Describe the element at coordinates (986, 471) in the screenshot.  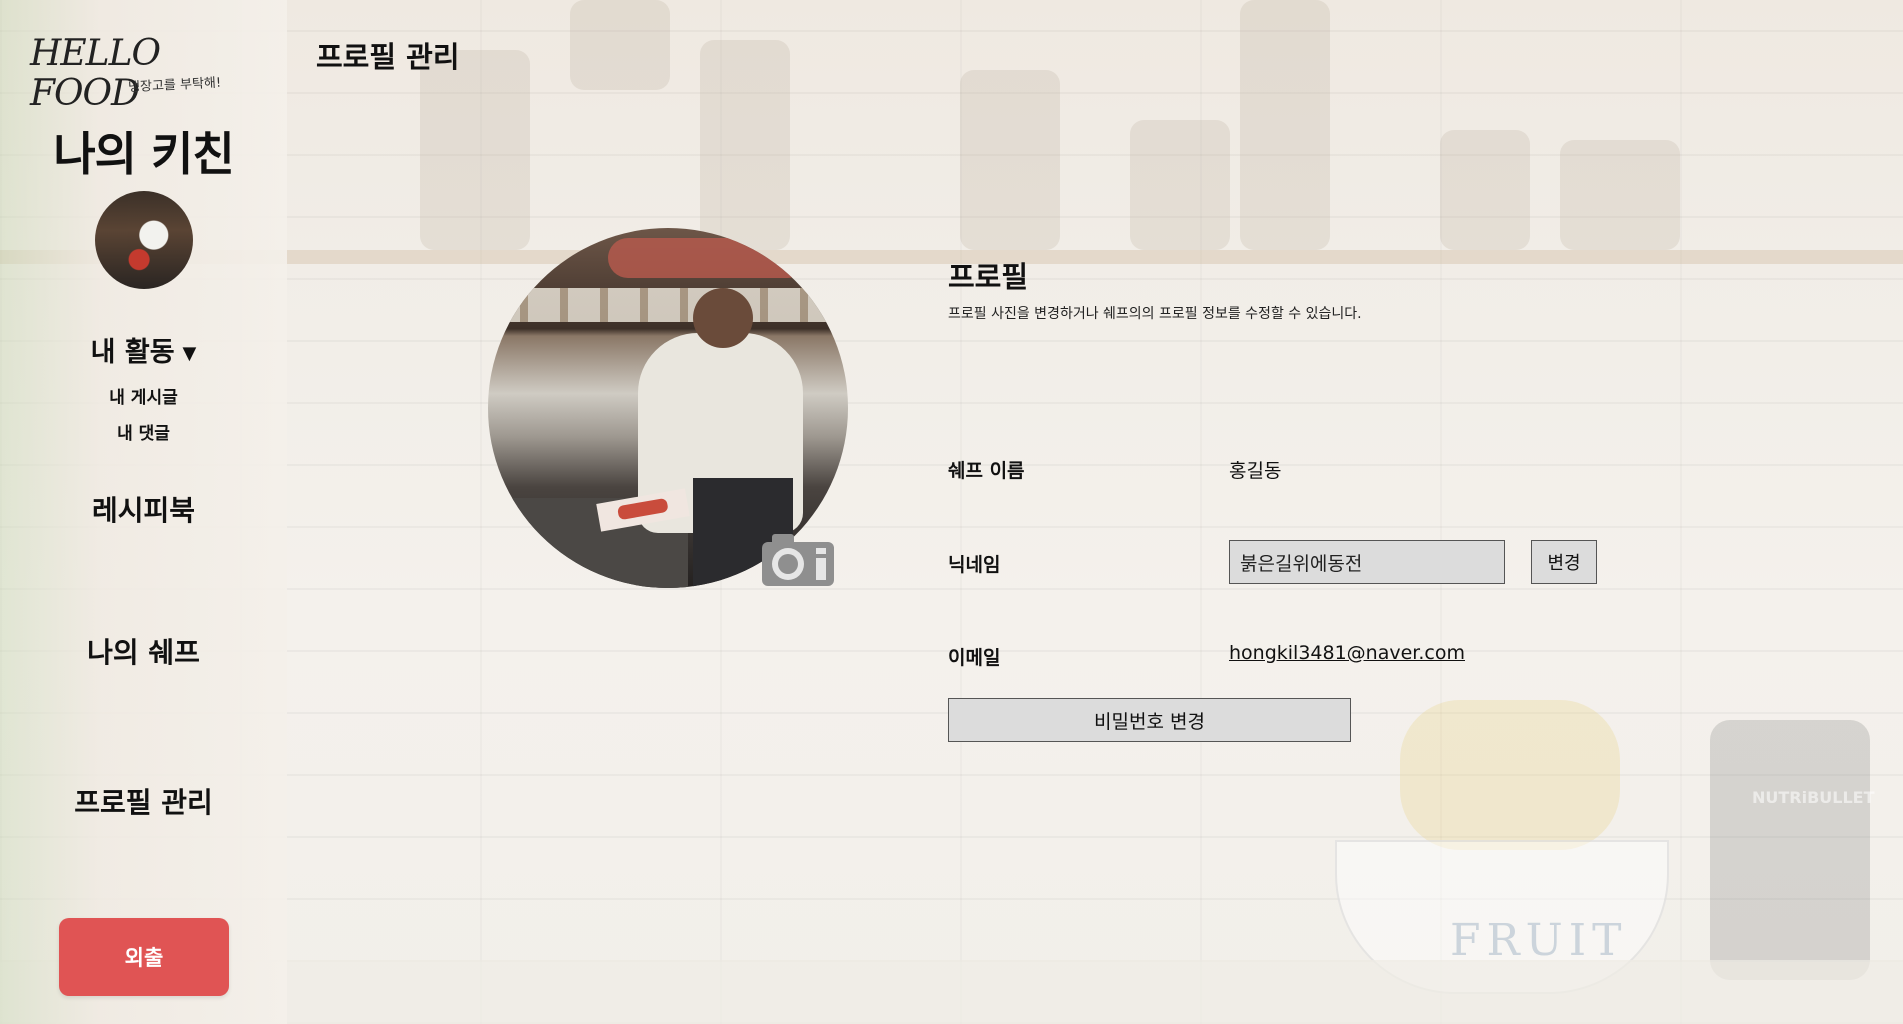
I see `chef-name-label: 쉐프 이름` at that location.